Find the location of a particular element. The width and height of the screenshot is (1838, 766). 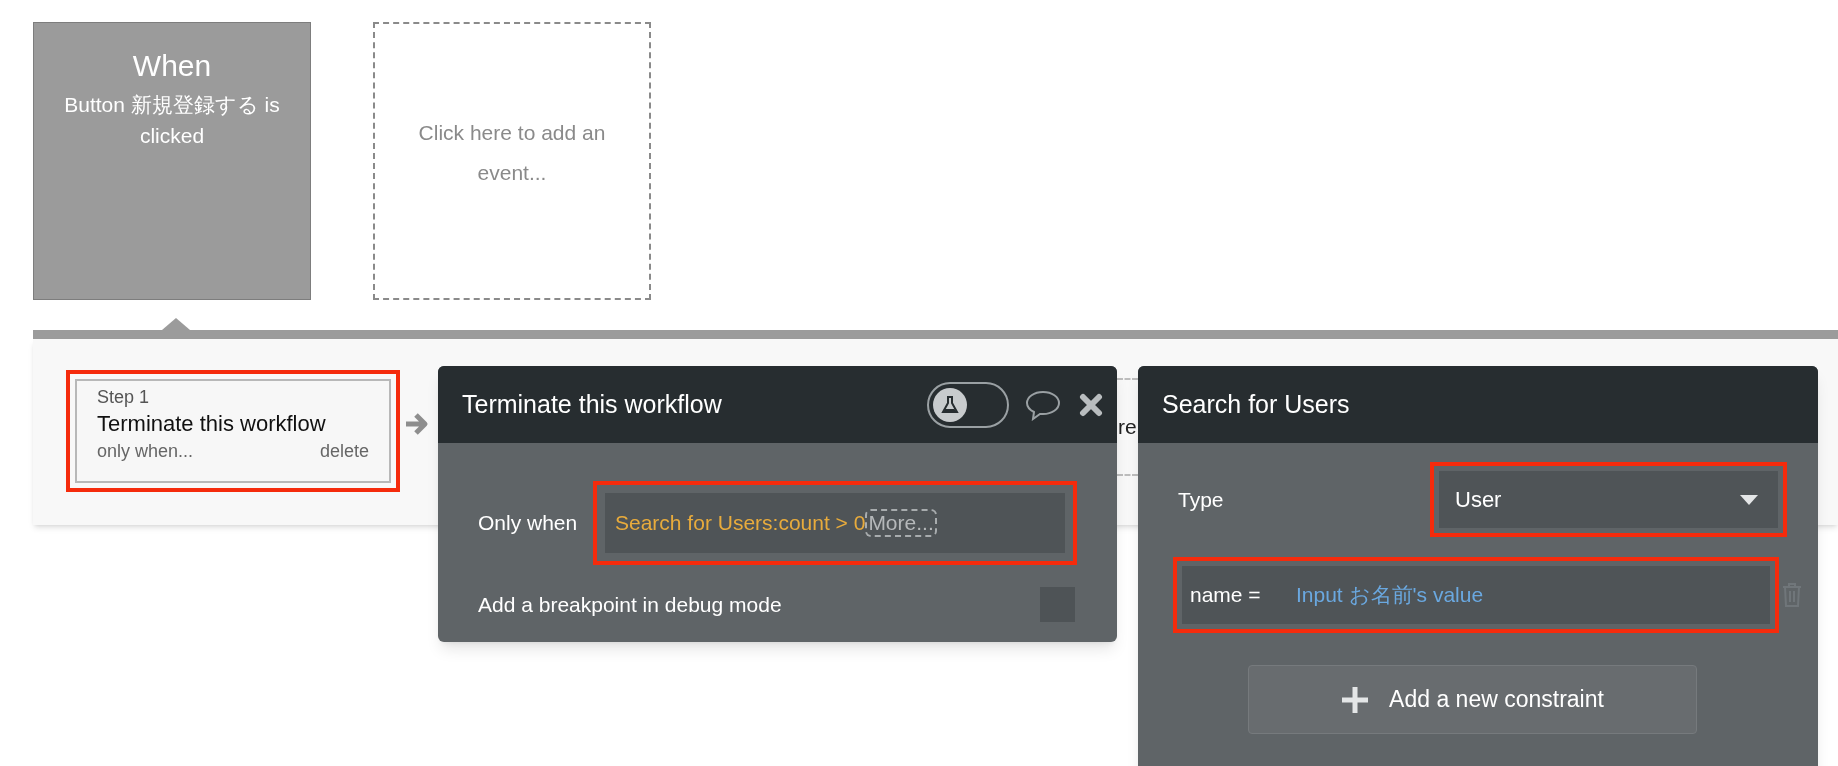

step-label: Step 1 is located at coordinates (124, 397).